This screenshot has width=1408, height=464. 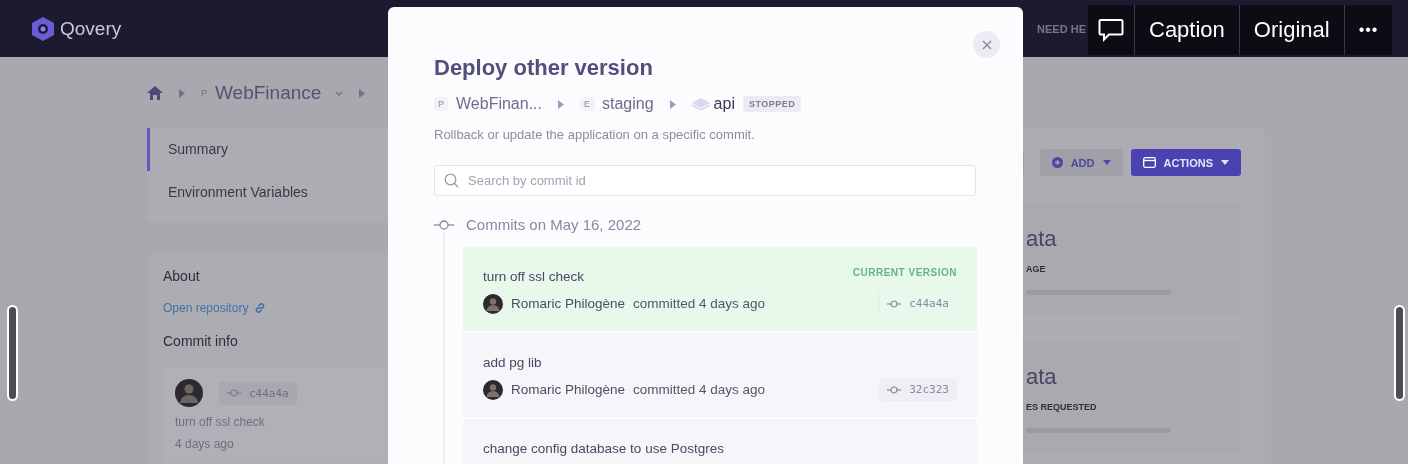 I want to click on path-tag: E, so click(x=587, y=104).